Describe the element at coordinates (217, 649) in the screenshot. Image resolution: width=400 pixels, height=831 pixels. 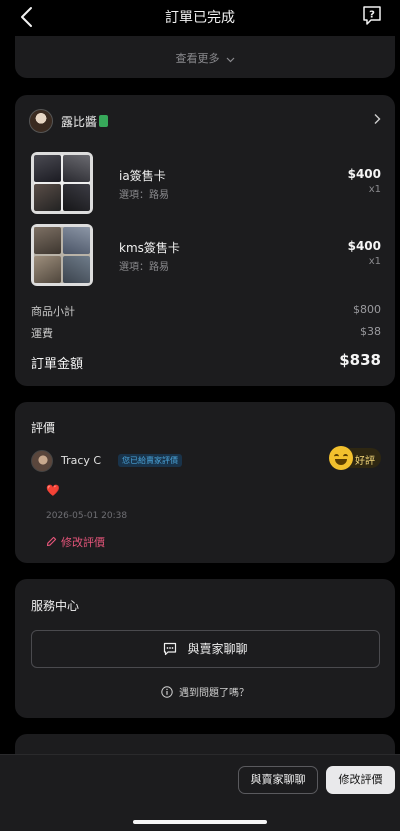
I see `chat-with-seller-label: 與賣家聊聊` at that location.